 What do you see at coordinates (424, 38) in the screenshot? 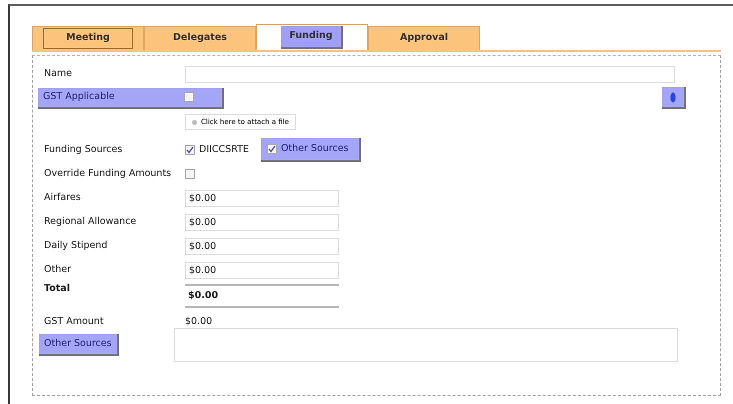
I see `tab: Approval` at bounding box center [424, 38].